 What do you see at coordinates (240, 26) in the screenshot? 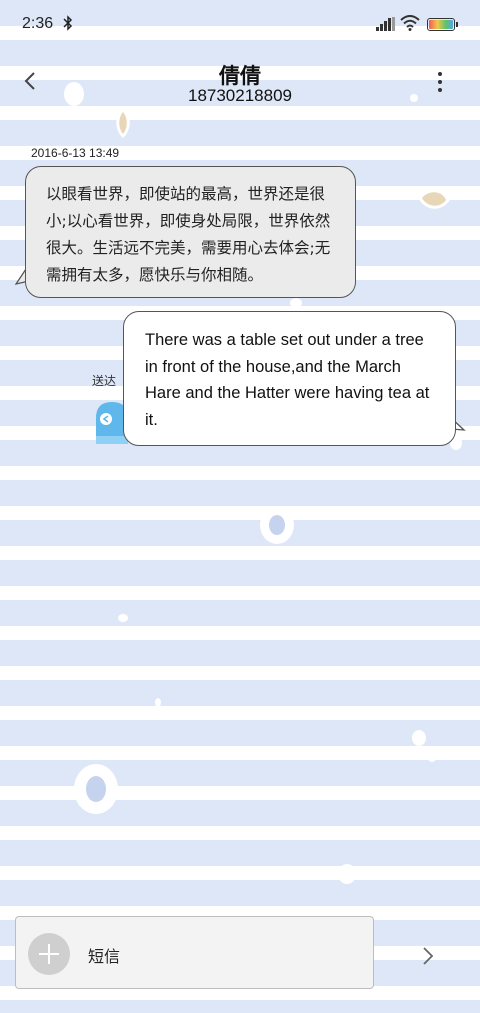
I see `status-bar: 2:36` at bounding box center [240, 26].